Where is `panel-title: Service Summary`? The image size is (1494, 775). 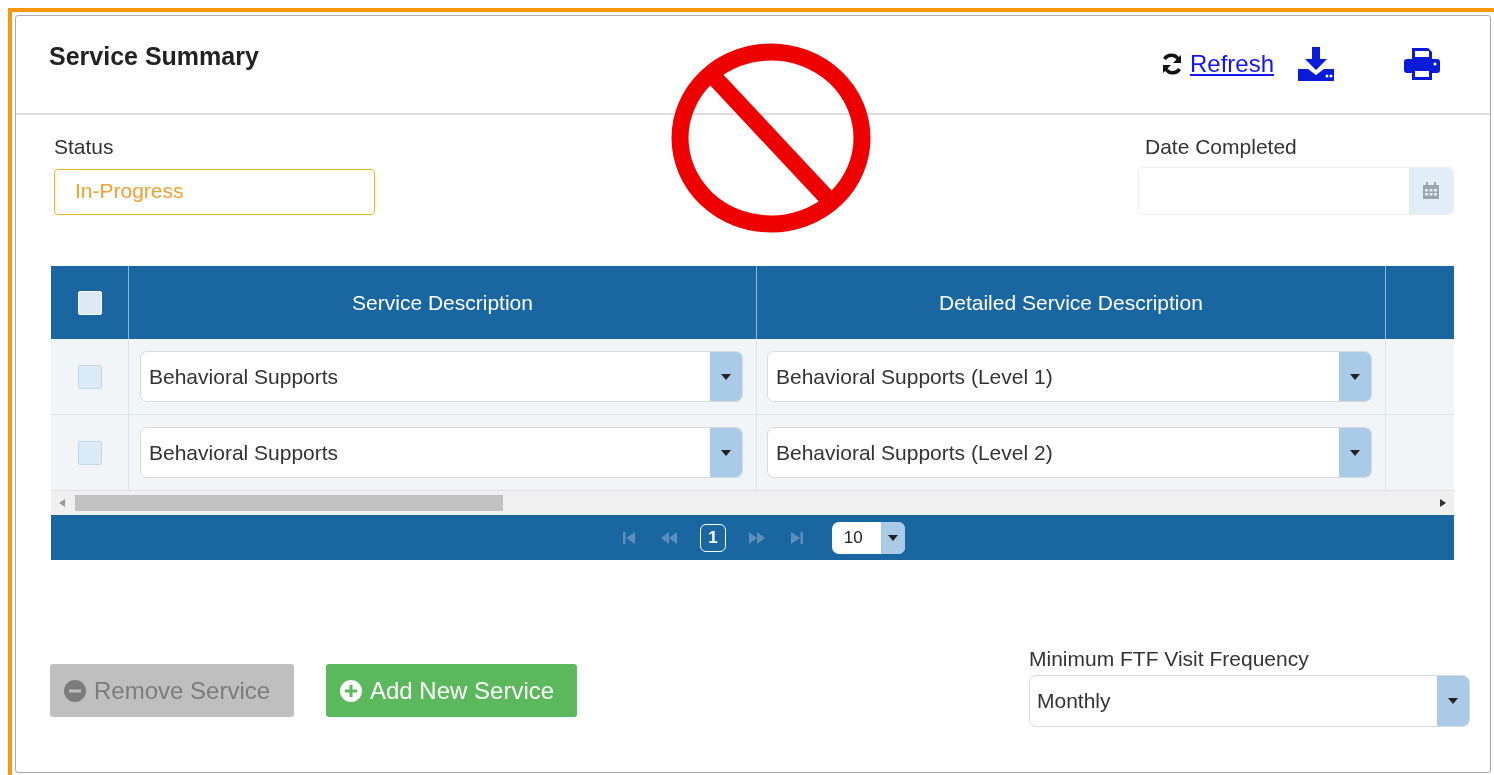
panel-title: Service Summary is located at coordinates (154, 56).